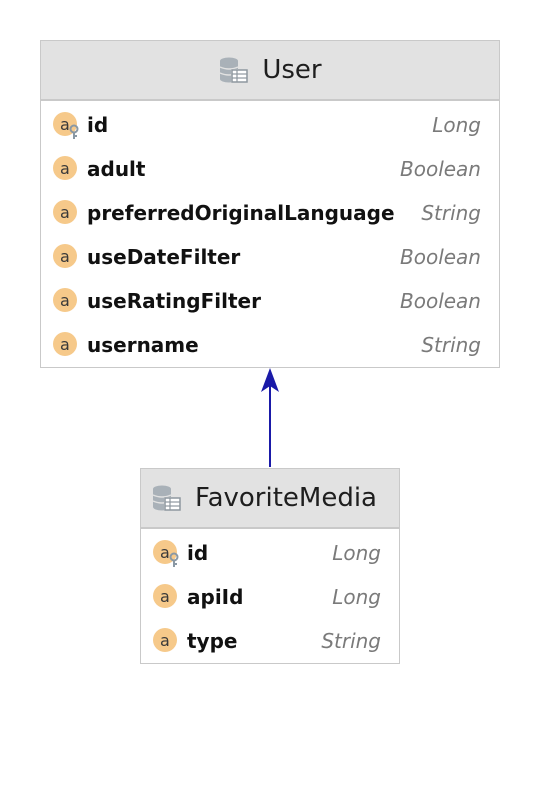  What do you see at coordinates (270, 257) in the screenshot?
I see `attribute-row-use-date-filter: a useDateFilter Boolean` at bounding box center [270, 257].